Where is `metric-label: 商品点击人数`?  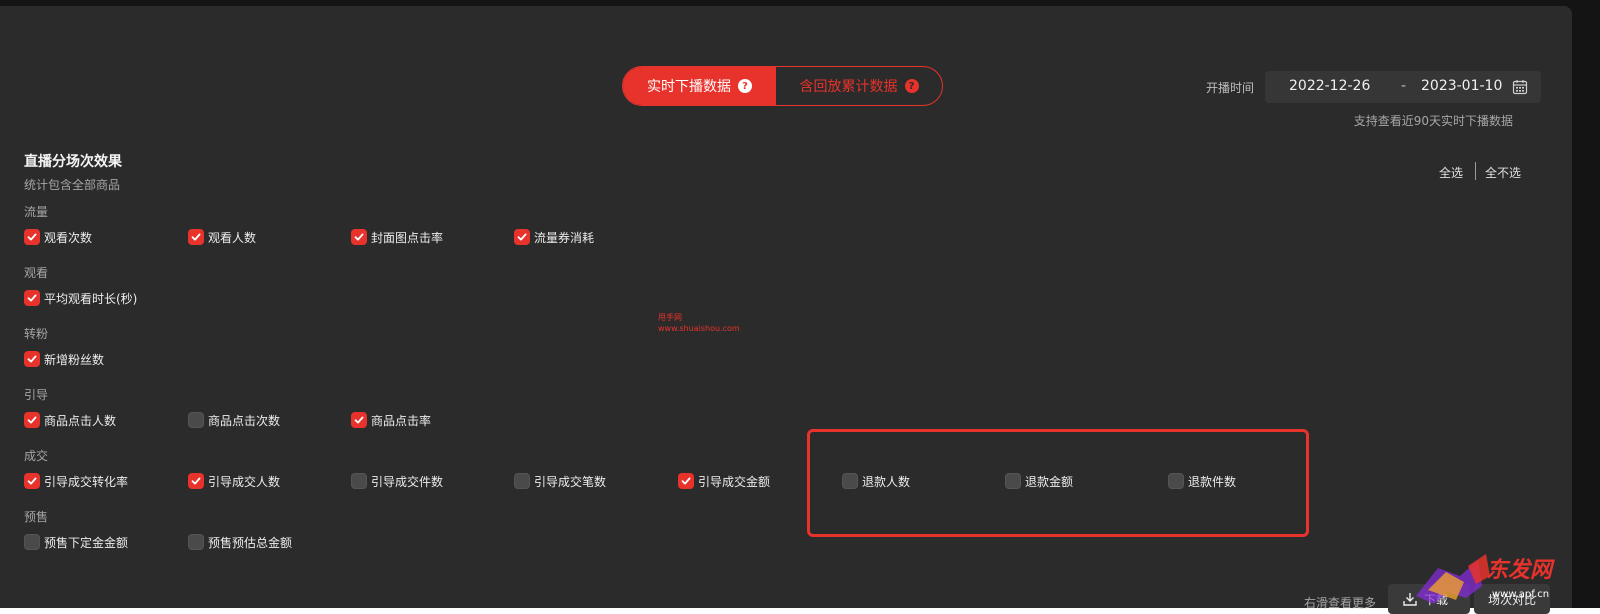
metric-label: 商品点击人数 is located at coordinates (80, 420).